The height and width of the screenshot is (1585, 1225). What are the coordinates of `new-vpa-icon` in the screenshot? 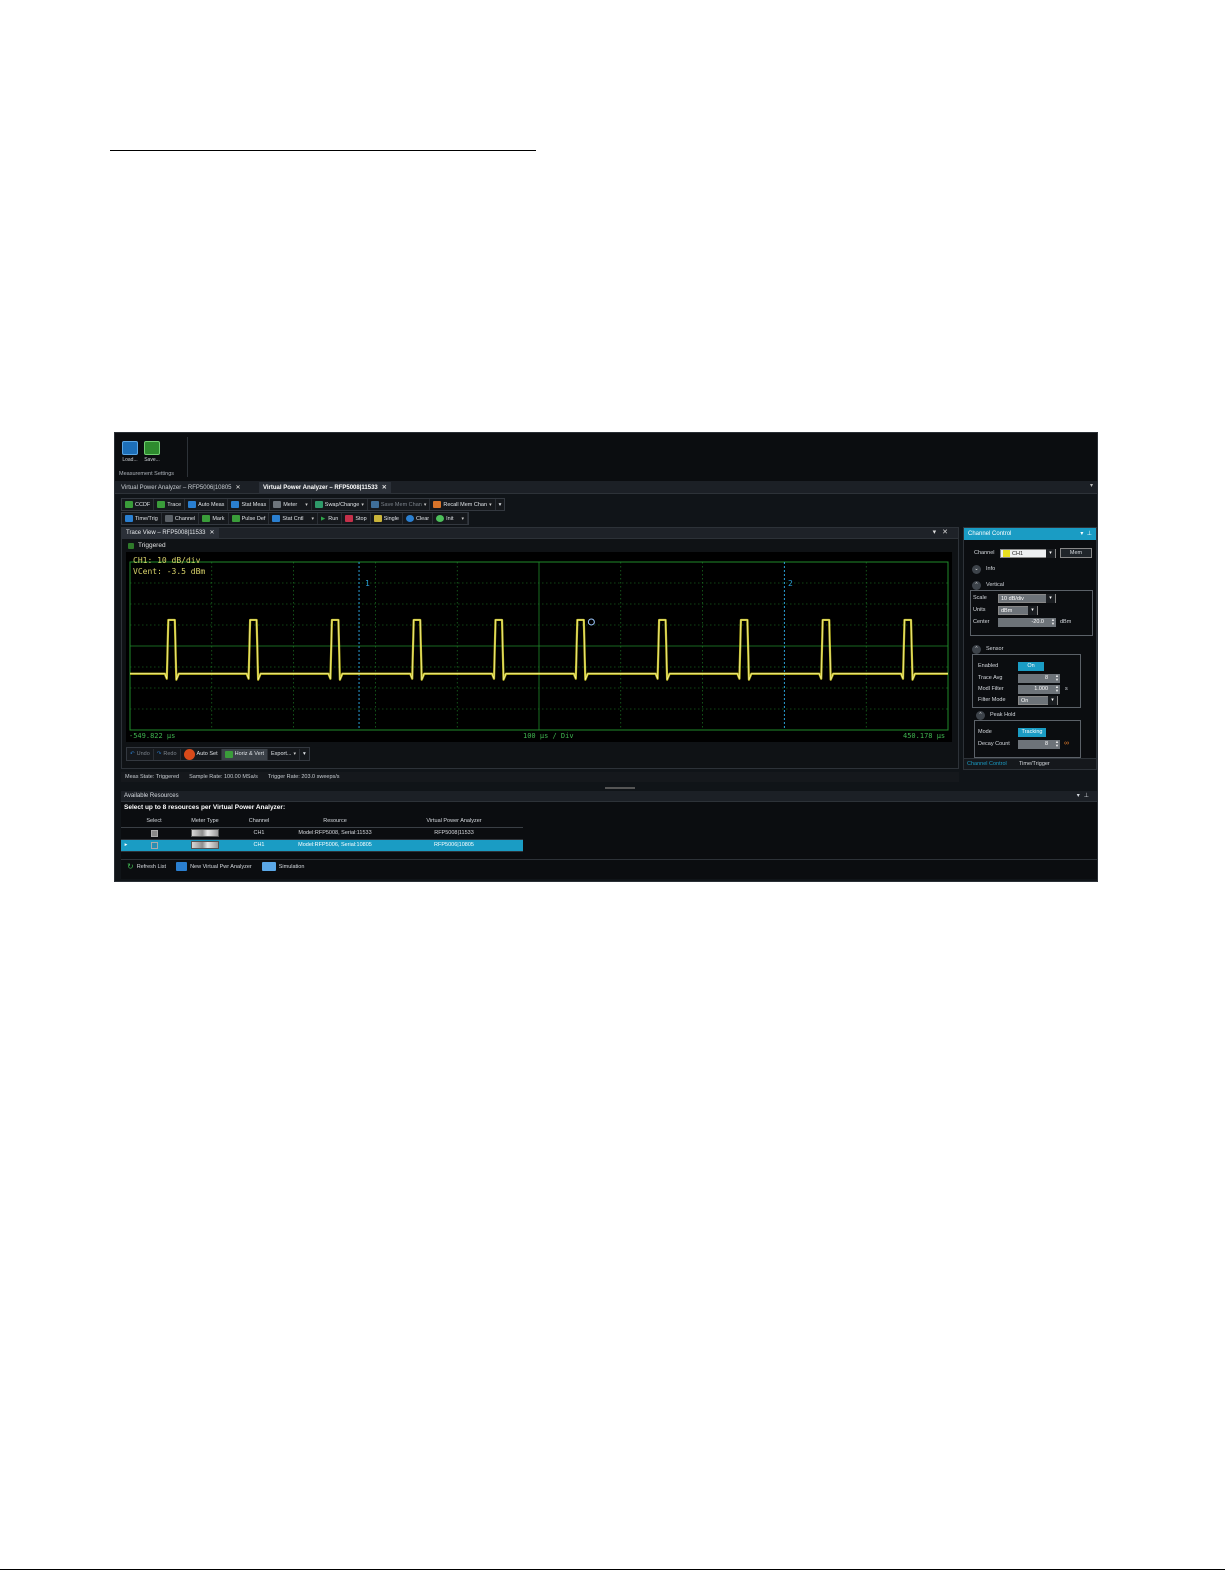 It's located at (182, 866).